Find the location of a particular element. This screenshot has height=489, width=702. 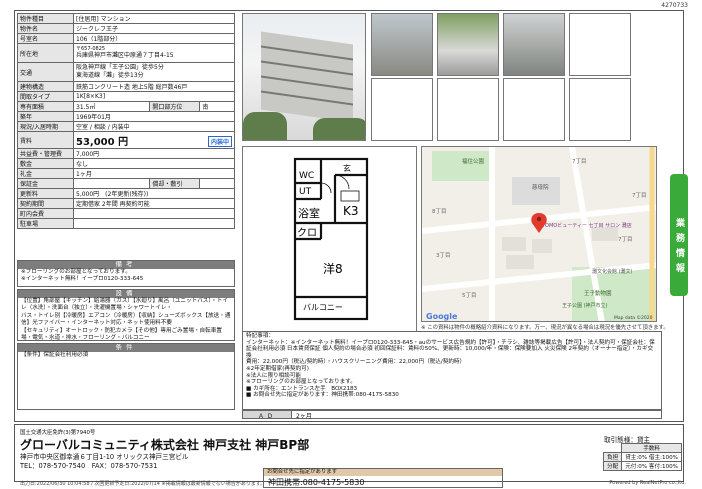

spec-row-label: 駐車場 is located at coordinates (45, 223).